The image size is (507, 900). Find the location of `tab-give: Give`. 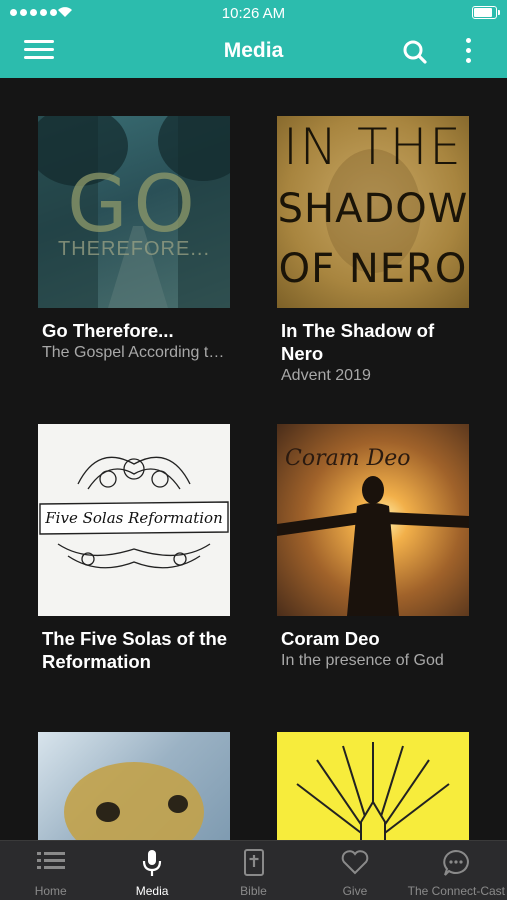

tab-give: Give is located at coordinates (354, 870).